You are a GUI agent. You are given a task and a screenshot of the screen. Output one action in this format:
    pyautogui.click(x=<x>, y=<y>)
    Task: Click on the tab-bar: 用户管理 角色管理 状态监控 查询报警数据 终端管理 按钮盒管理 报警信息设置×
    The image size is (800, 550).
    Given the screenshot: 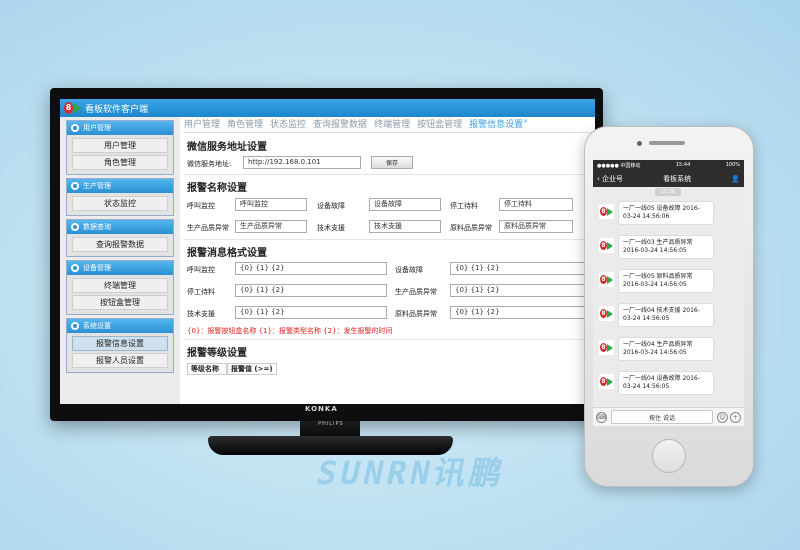 What is the action you would take?
    pyautogui.click(x=389, y=124)
    